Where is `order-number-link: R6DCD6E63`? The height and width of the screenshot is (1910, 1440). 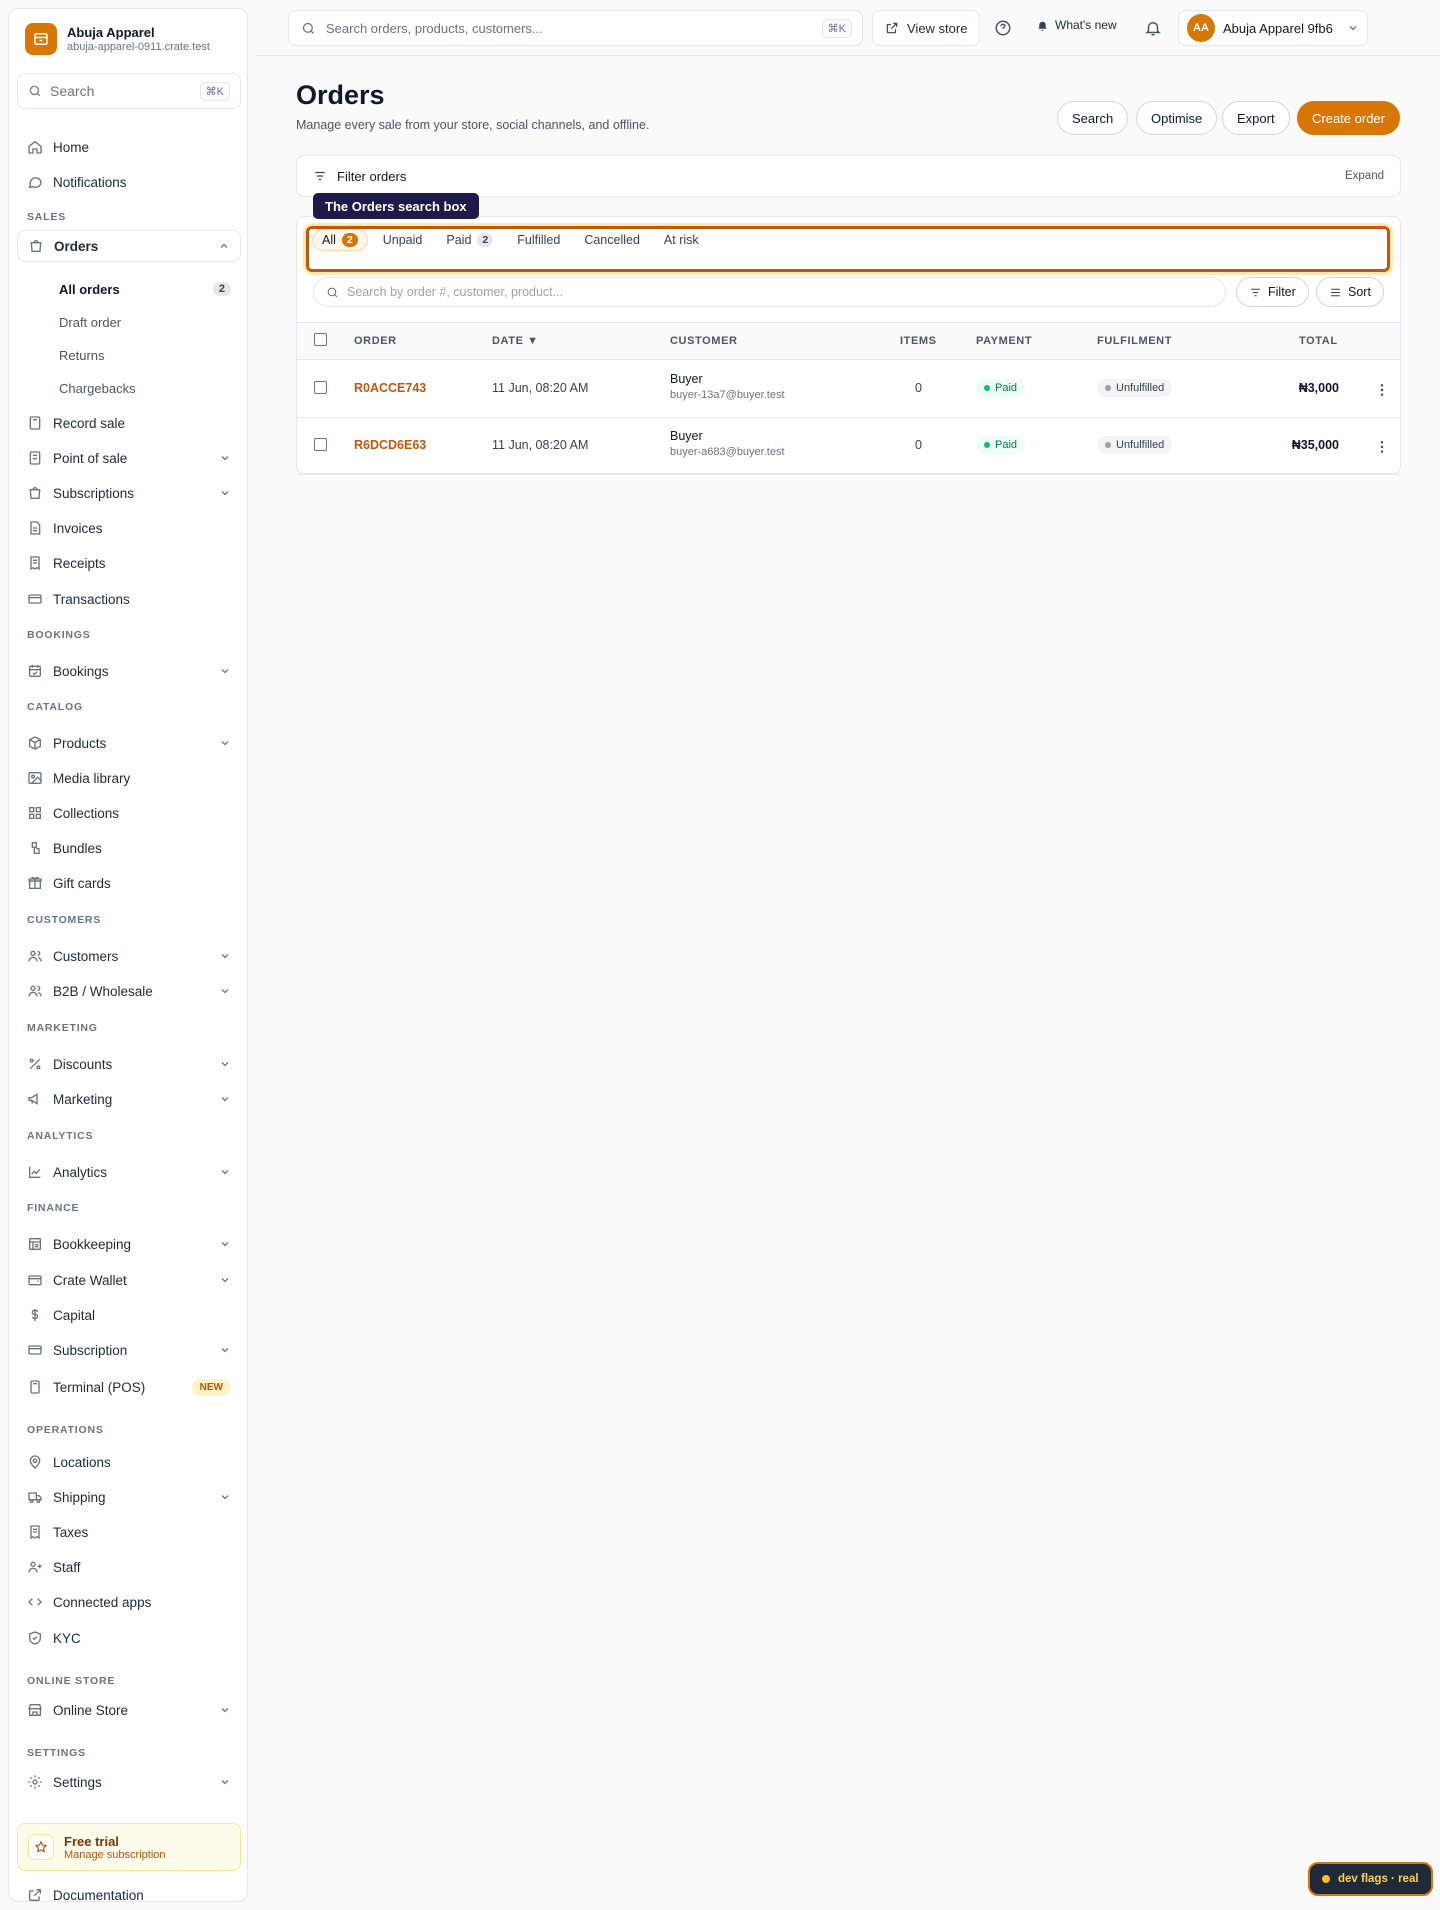 order-number-link: R6DCD6E63 is located at coordinates (390, 445).